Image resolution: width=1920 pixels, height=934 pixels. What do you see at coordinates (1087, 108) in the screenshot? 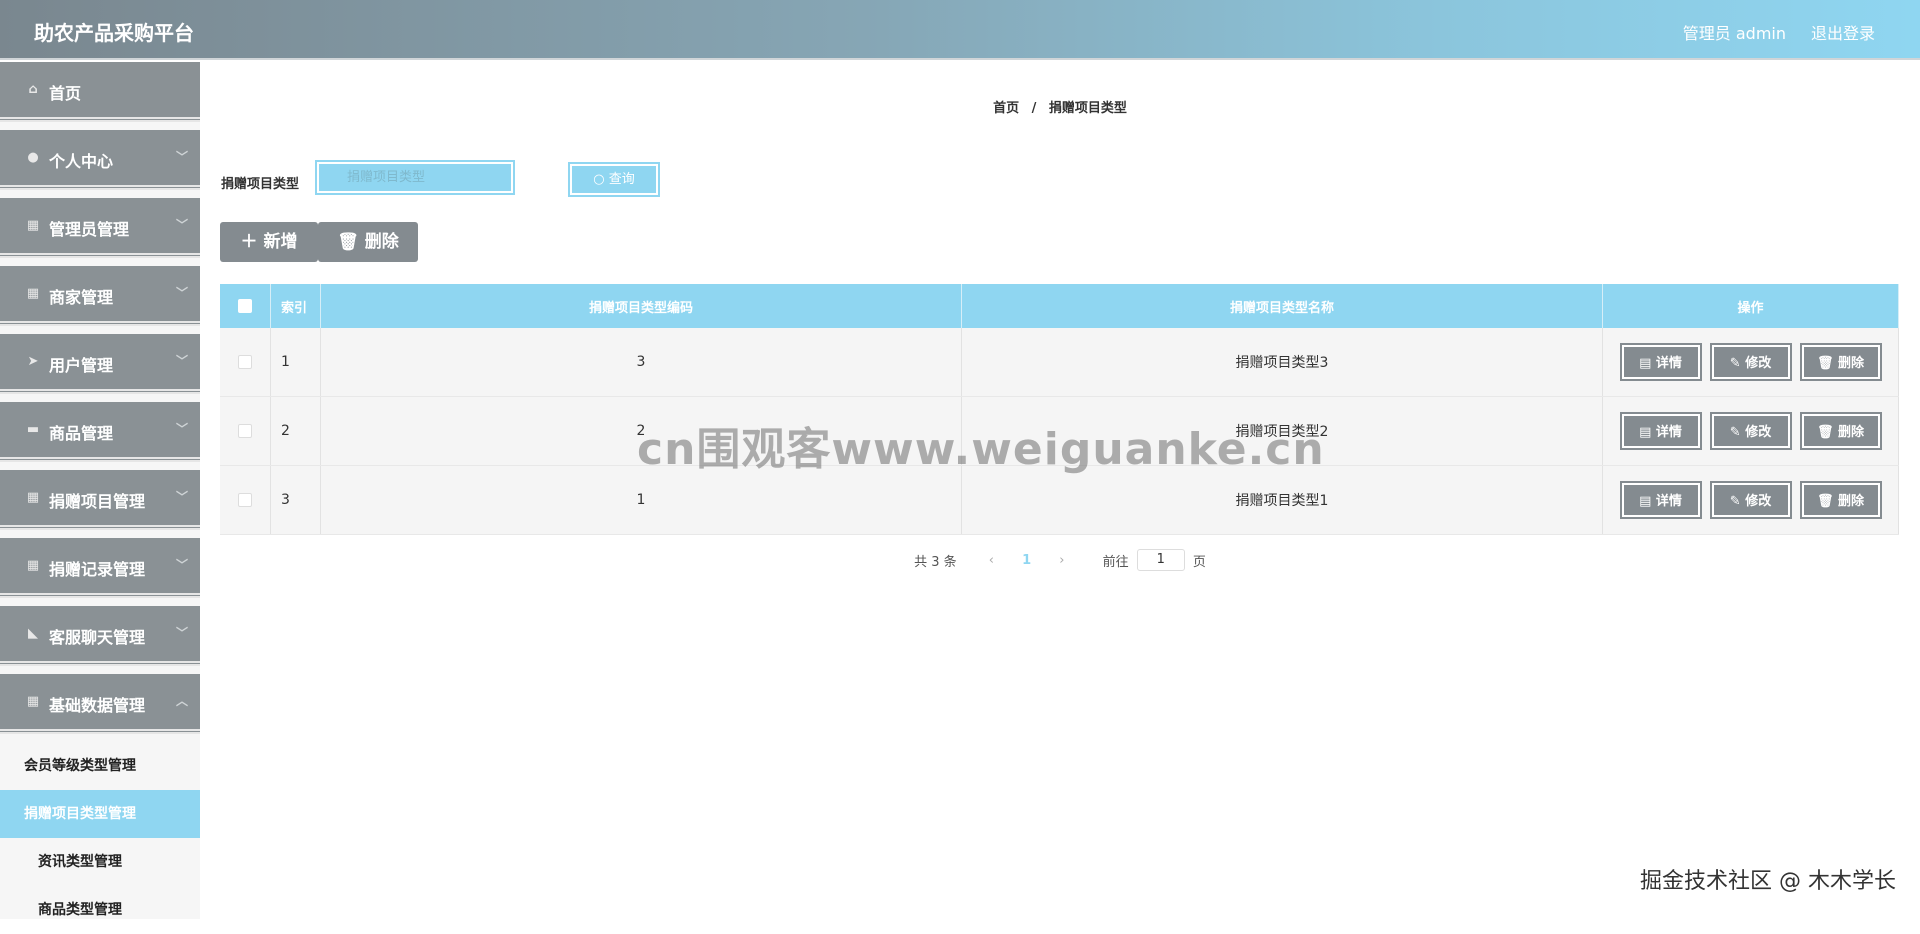
I see `breadcrumb-current: 捐赠项目类型` at bounding box center [1087, 108].